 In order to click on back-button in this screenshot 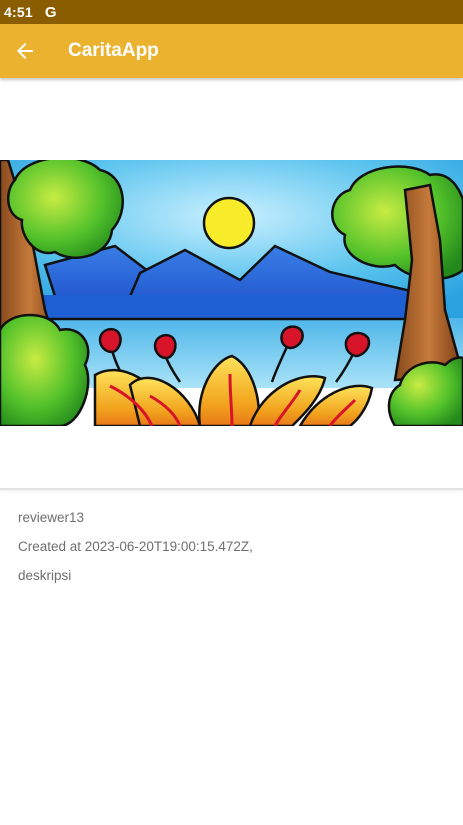, I will do `click(25, 51)`.